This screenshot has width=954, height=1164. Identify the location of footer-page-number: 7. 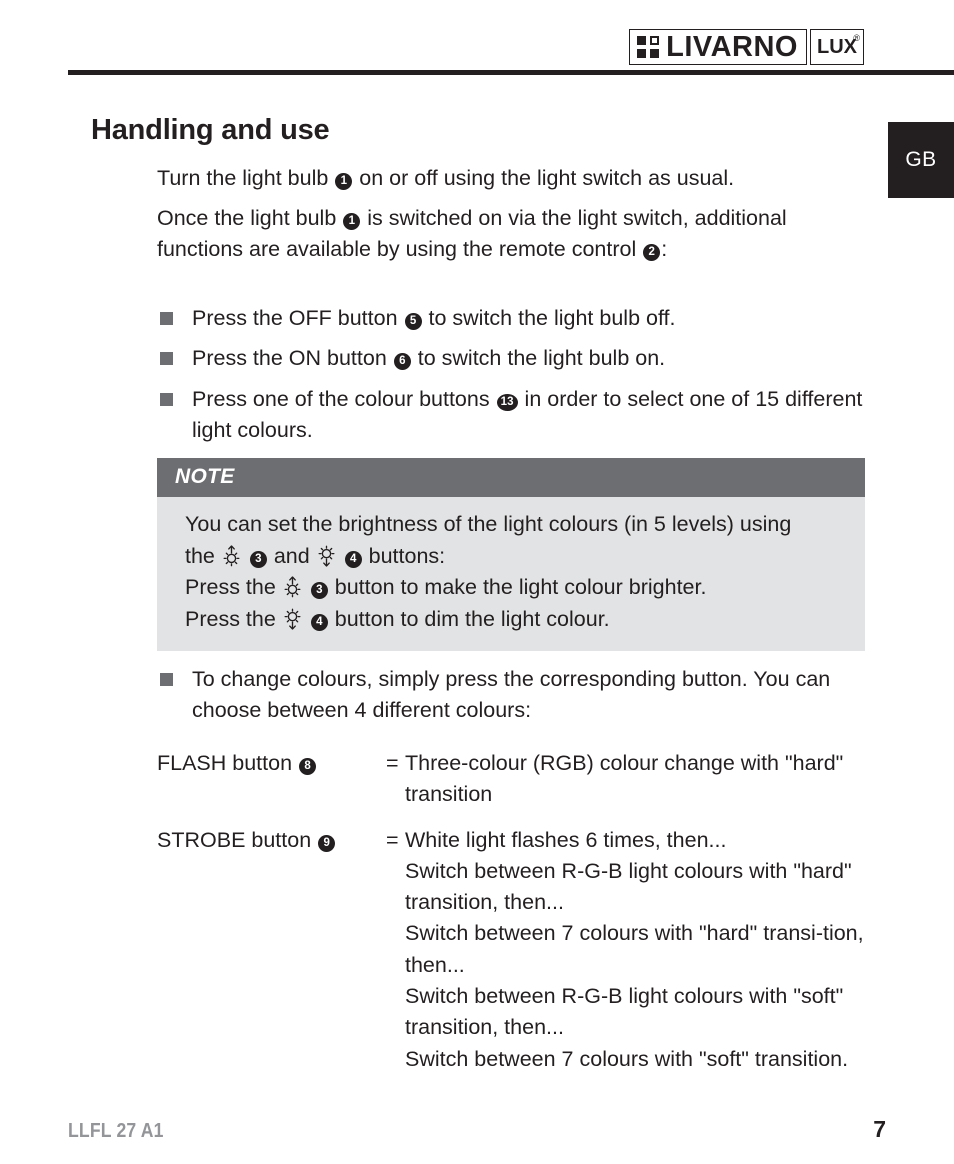
(879, 1129).